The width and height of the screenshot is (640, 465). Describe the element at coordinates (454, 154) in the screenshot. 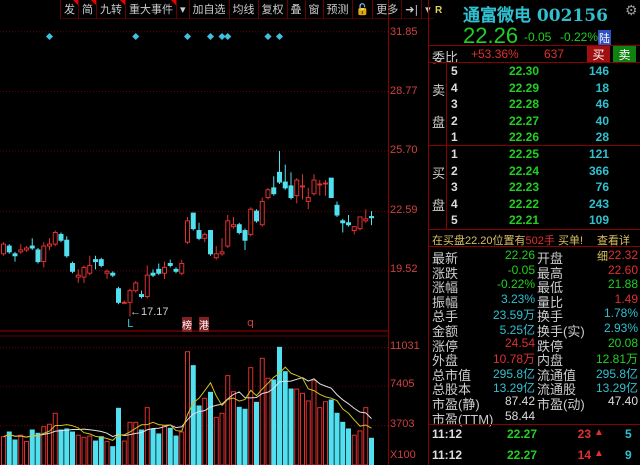

I see `level: 1` at that location.